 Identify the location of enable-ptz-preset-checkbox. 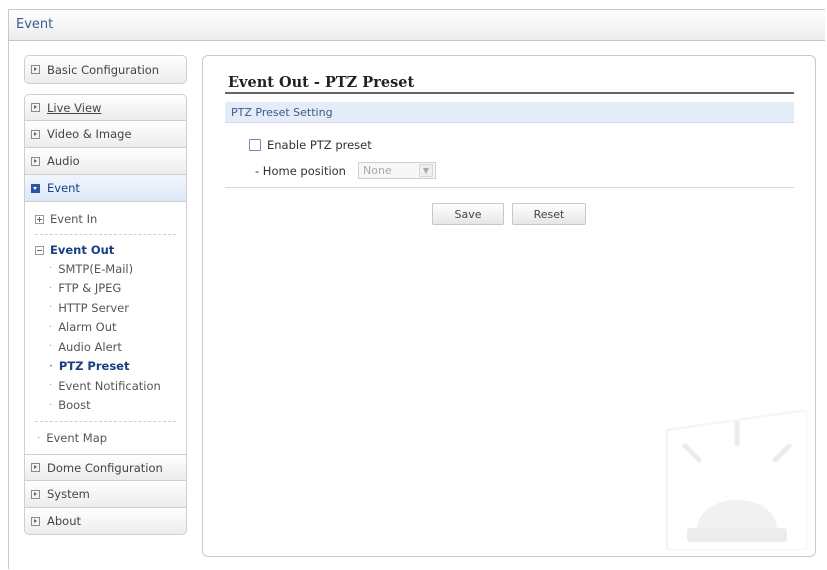
(255, 145).